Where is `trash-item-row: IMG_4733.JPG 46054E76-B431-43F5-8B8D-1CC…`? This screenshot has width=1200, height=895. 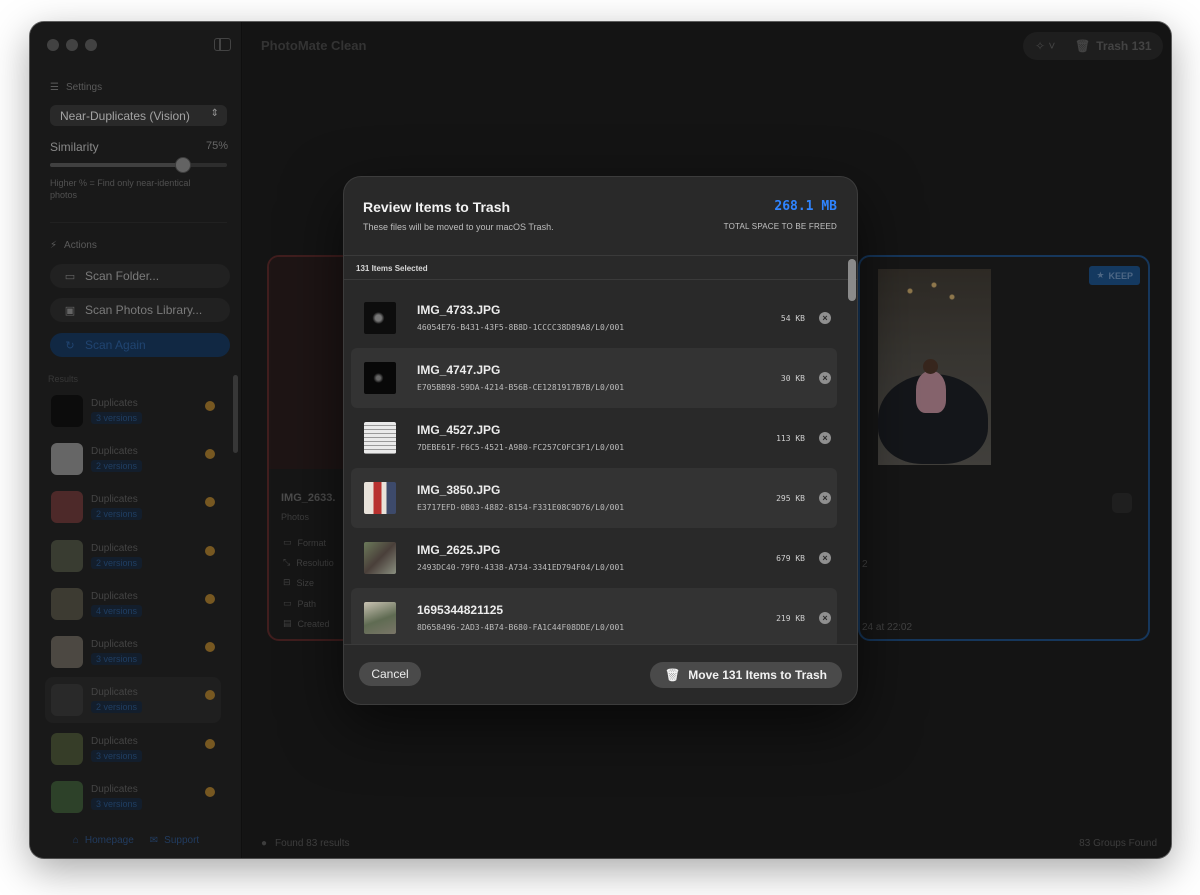
trash-item-row: IMG_4733.JPG 46054E76-B431-43F5-8B8D-1CC… is located at coordinates (594, 318).